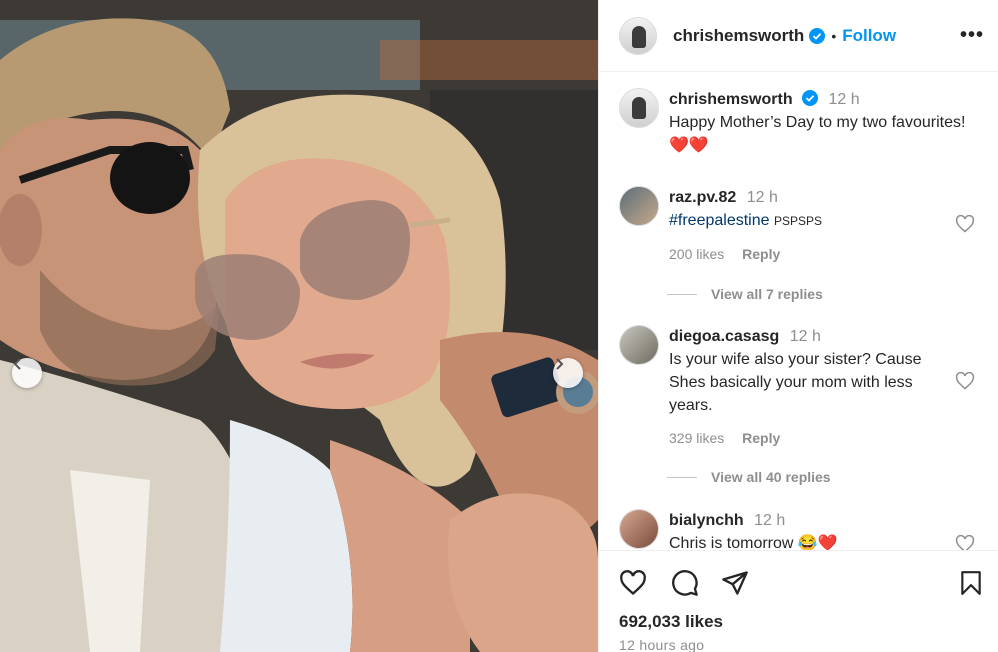  I want to click on caption-emoji: ❤️❤️, so click(689, 145).